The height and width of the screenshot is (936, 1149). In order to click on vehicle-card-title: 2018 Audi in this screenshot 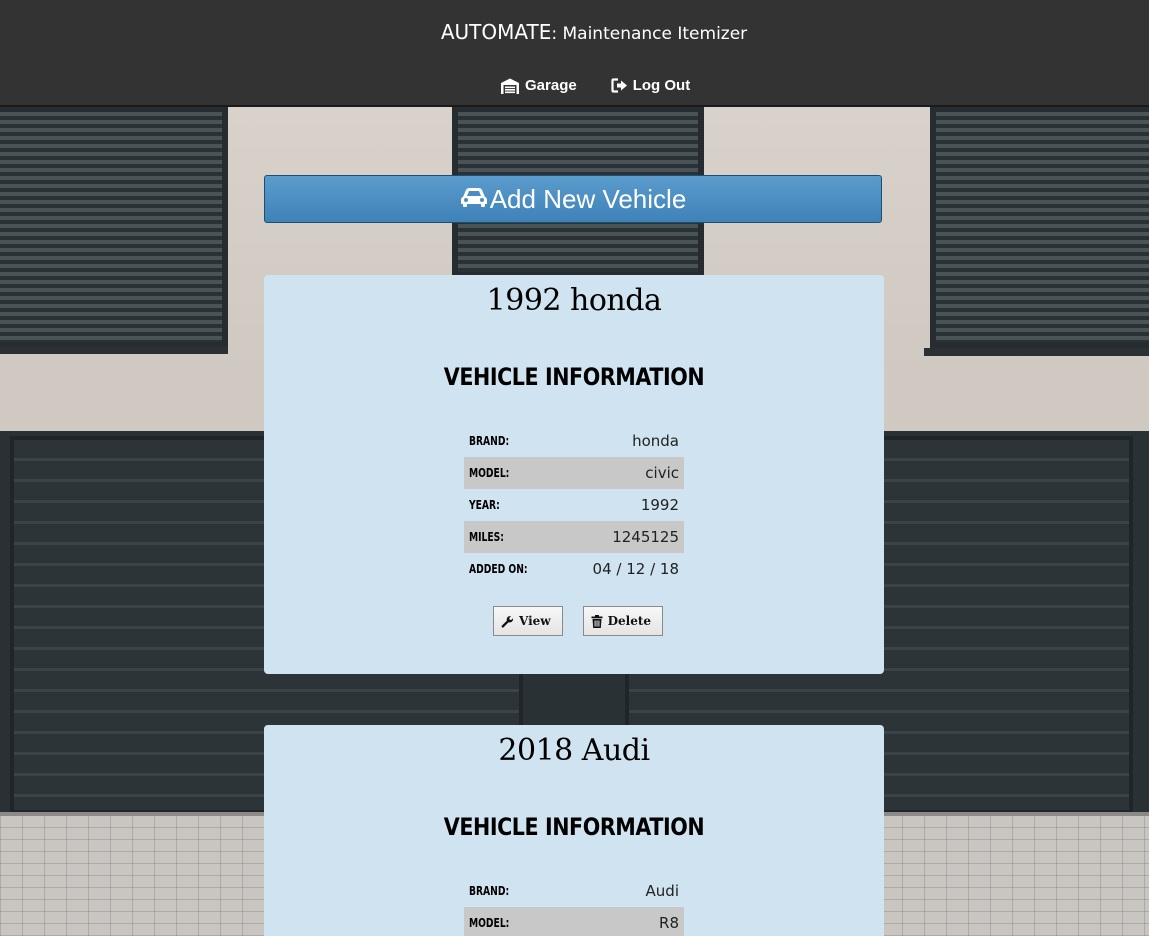, I will do `click(574, 750)`.